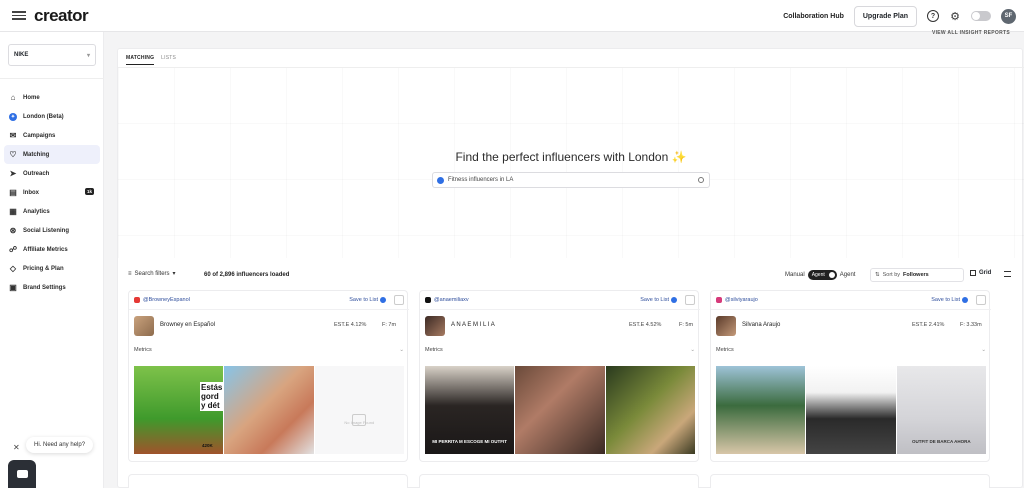  Describe the element at coordinates (36, 211) in the screenshot. I see `sidebar-item-label: Analytics` at that location.